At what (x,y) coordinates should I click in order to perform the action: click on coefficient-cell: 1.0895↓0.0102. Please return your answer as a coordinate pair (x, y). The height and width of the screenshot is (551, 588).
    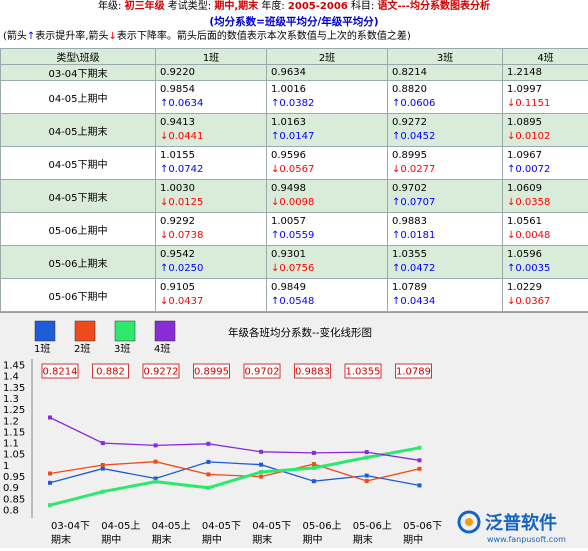
    Looking at the image, I should click on (545, 130).